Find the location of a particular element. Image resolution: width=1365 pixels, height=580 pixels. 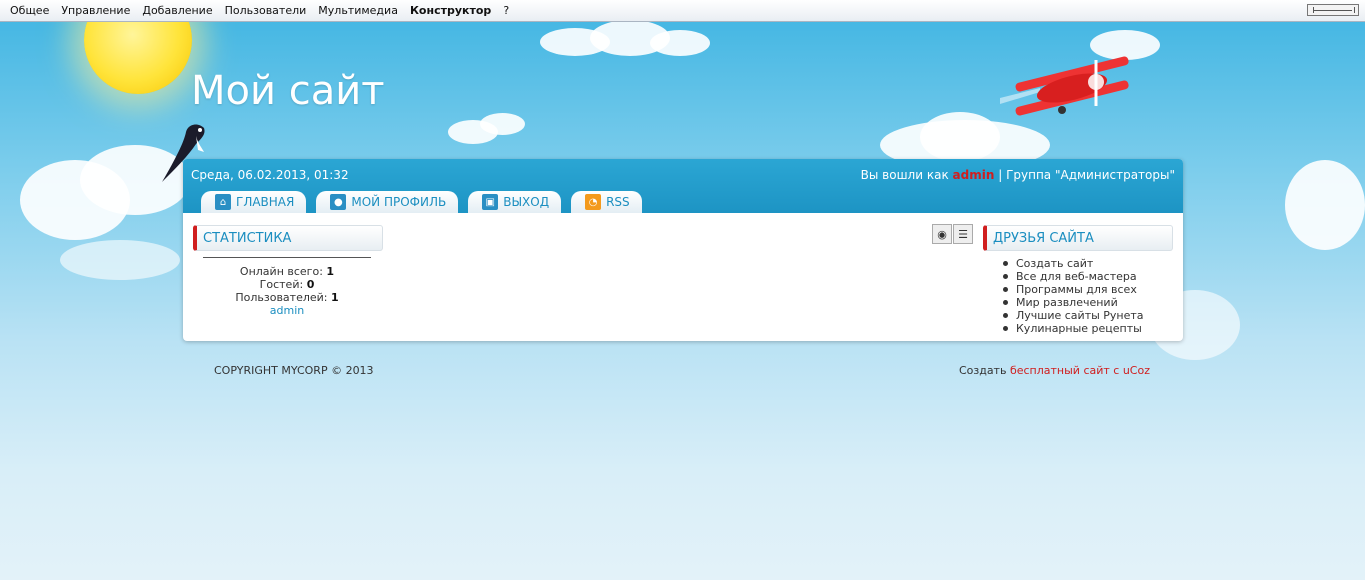

site-title: Мой сайт is located at coordinates (288, 91).